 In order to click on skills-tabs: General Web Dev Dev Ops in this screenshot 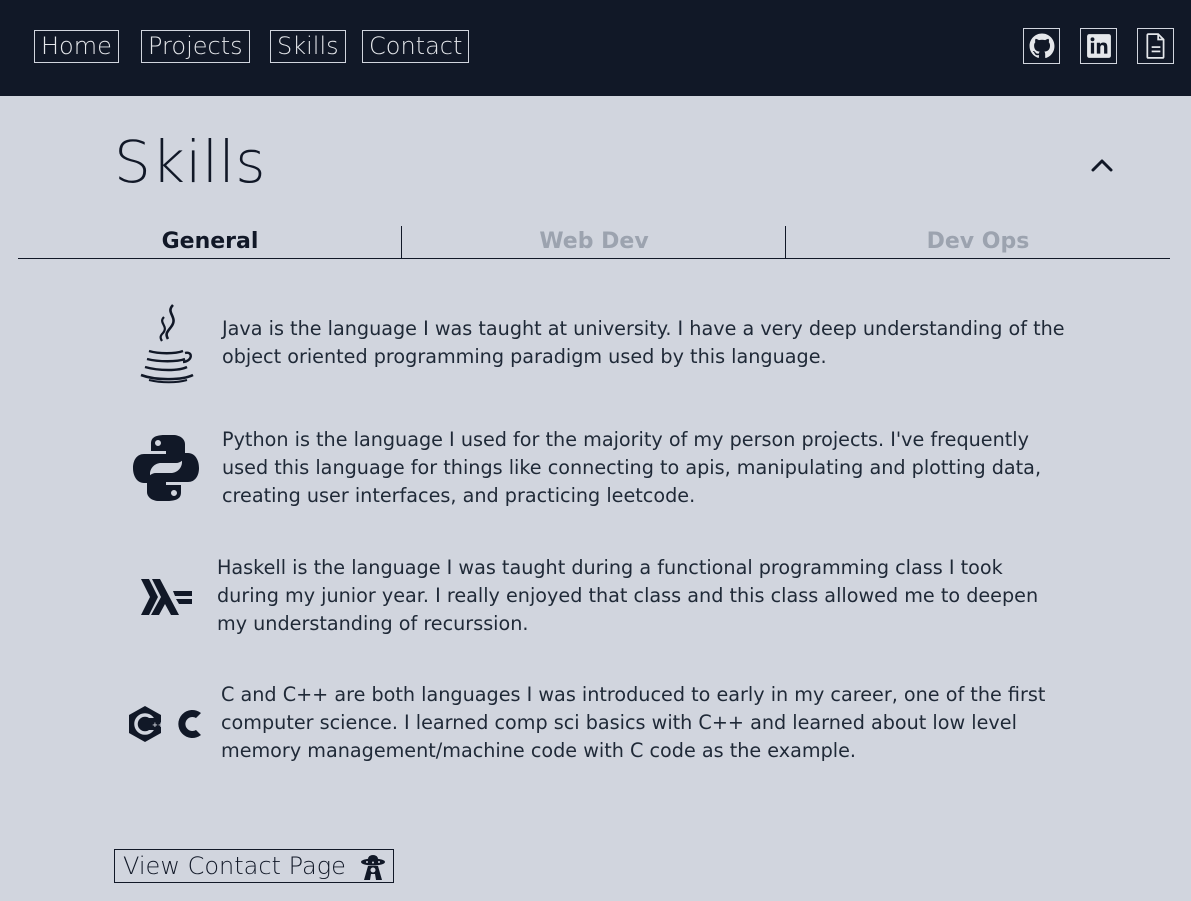, I will do `click(594, 242)`.